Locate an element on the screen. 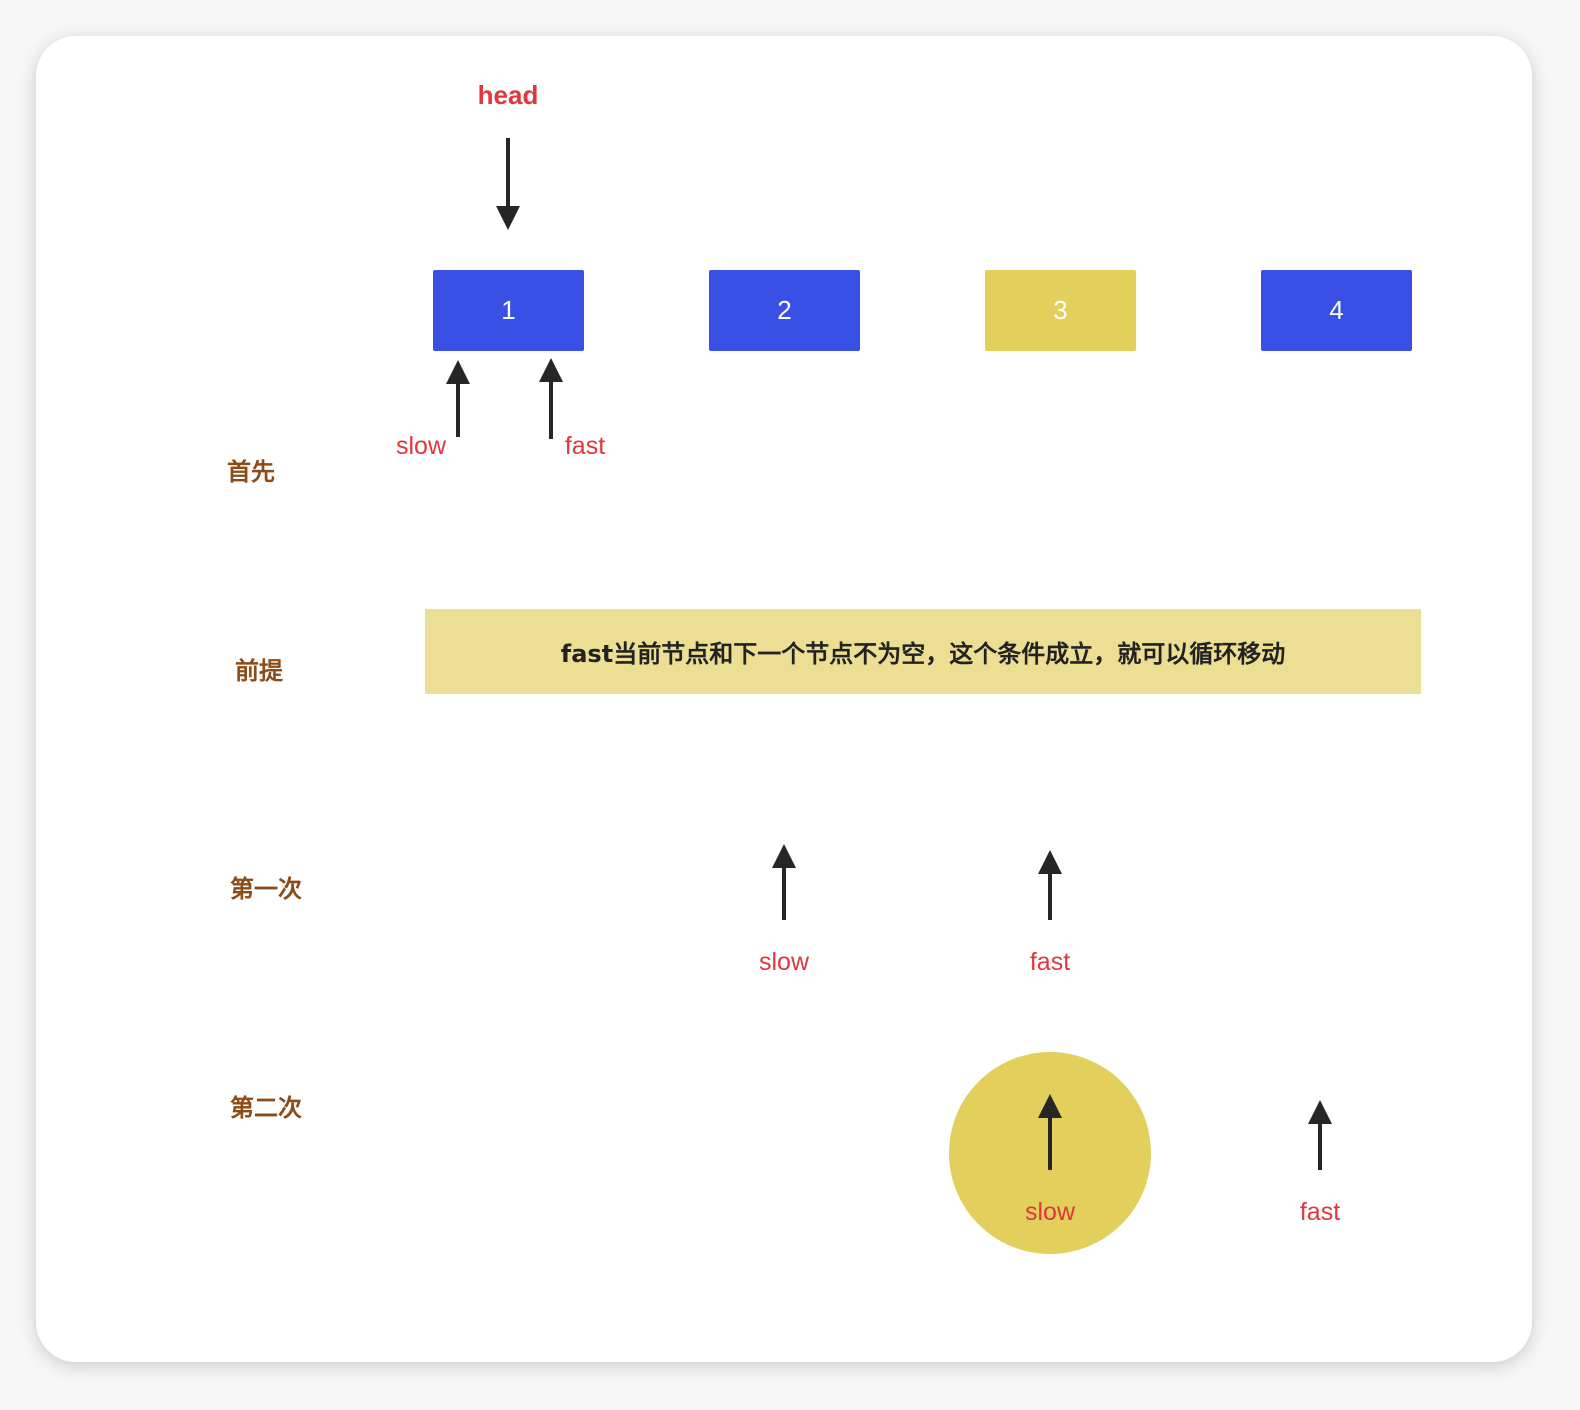  second-slow-label: slow is located at coordinates (1049, 1212).